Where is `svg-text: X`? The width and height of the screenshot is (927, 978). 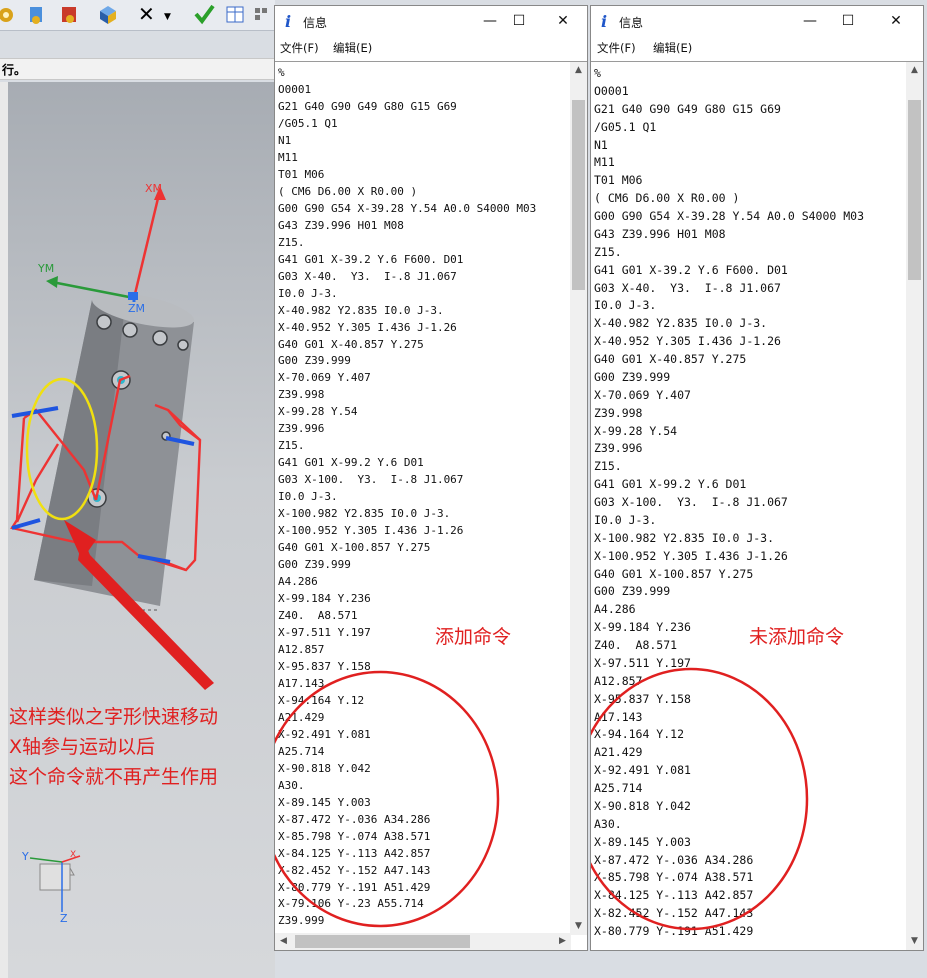 svg-text: X is located at coordinates (73, 855).